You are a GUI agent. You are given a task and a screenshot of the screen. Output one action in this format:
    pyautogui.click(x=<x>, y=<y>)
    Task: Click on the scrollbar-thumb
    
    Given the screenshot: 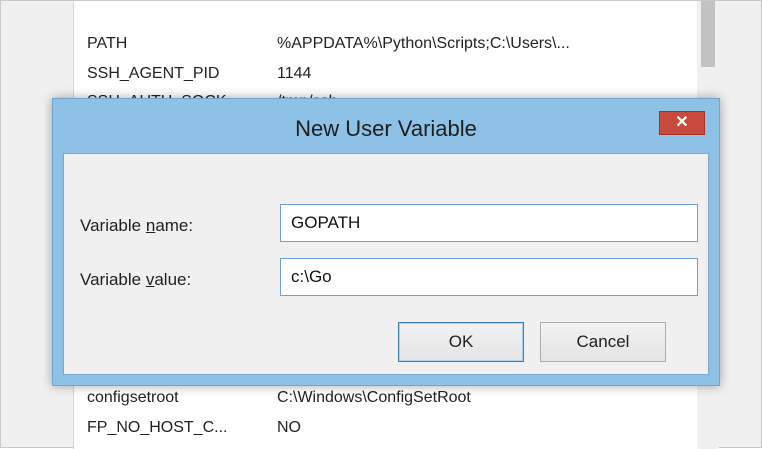 What is the action you would take?
    pyautogui.click(x=708, y=34)
    